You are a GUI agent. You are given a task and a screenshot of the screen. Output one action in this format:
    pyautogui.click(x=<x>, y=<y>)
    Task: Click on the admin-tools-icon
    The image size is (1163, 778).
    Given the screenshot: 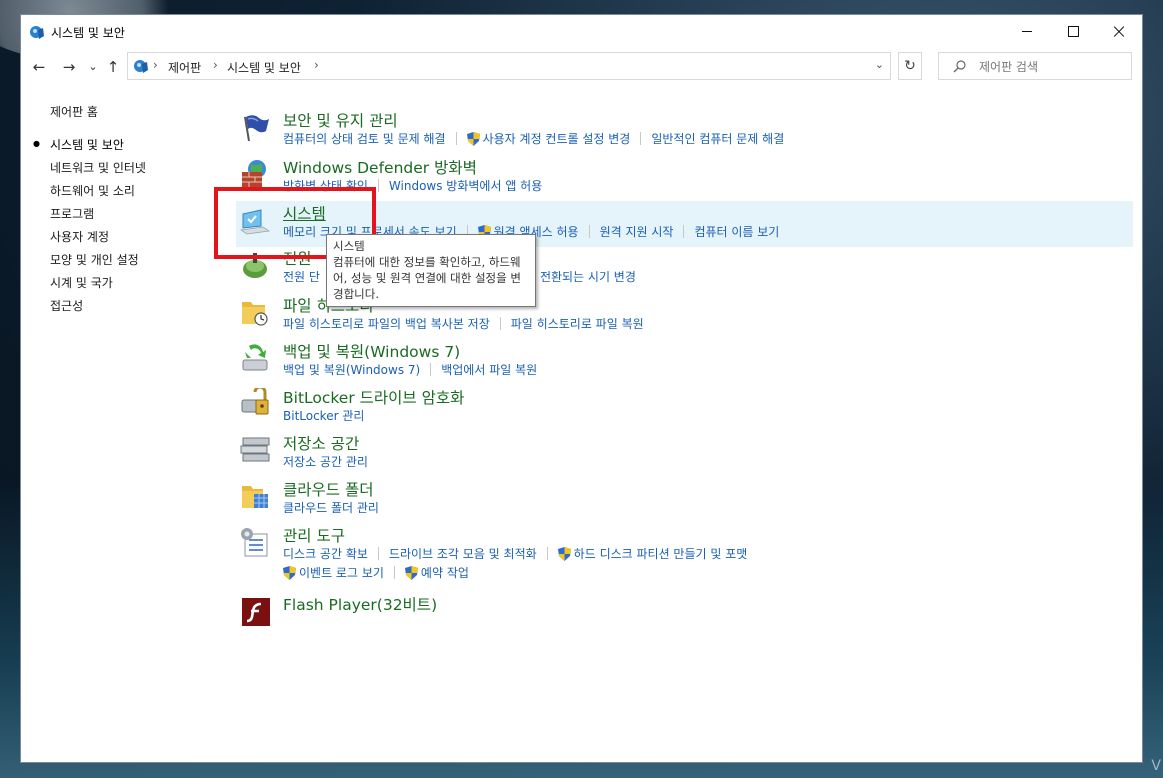 What is the action you would take?
    pyautogui.click(x=254, y=542)
    